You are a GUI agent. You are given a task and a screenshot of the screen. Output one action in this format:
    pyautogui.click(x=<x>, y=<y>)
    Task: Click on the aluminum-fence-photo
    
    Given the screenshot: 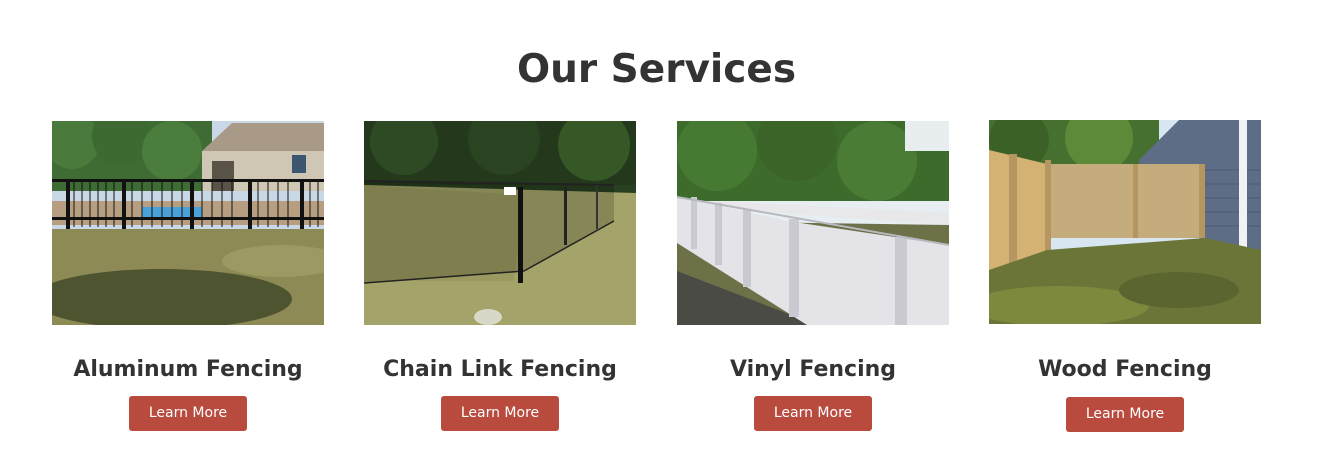 What is the action you would take?
    pyautogui.click(x=188, y=223)
    